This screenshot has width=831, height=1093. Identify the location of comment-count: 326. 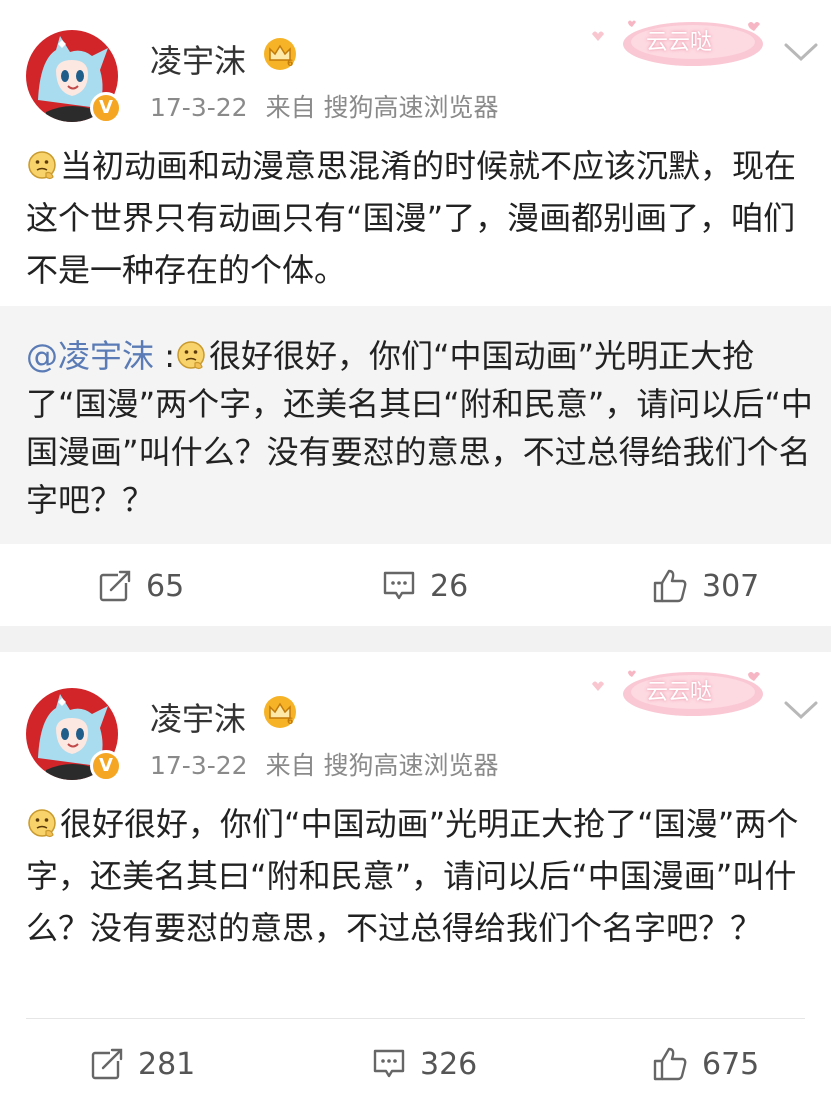
(449, 1064).